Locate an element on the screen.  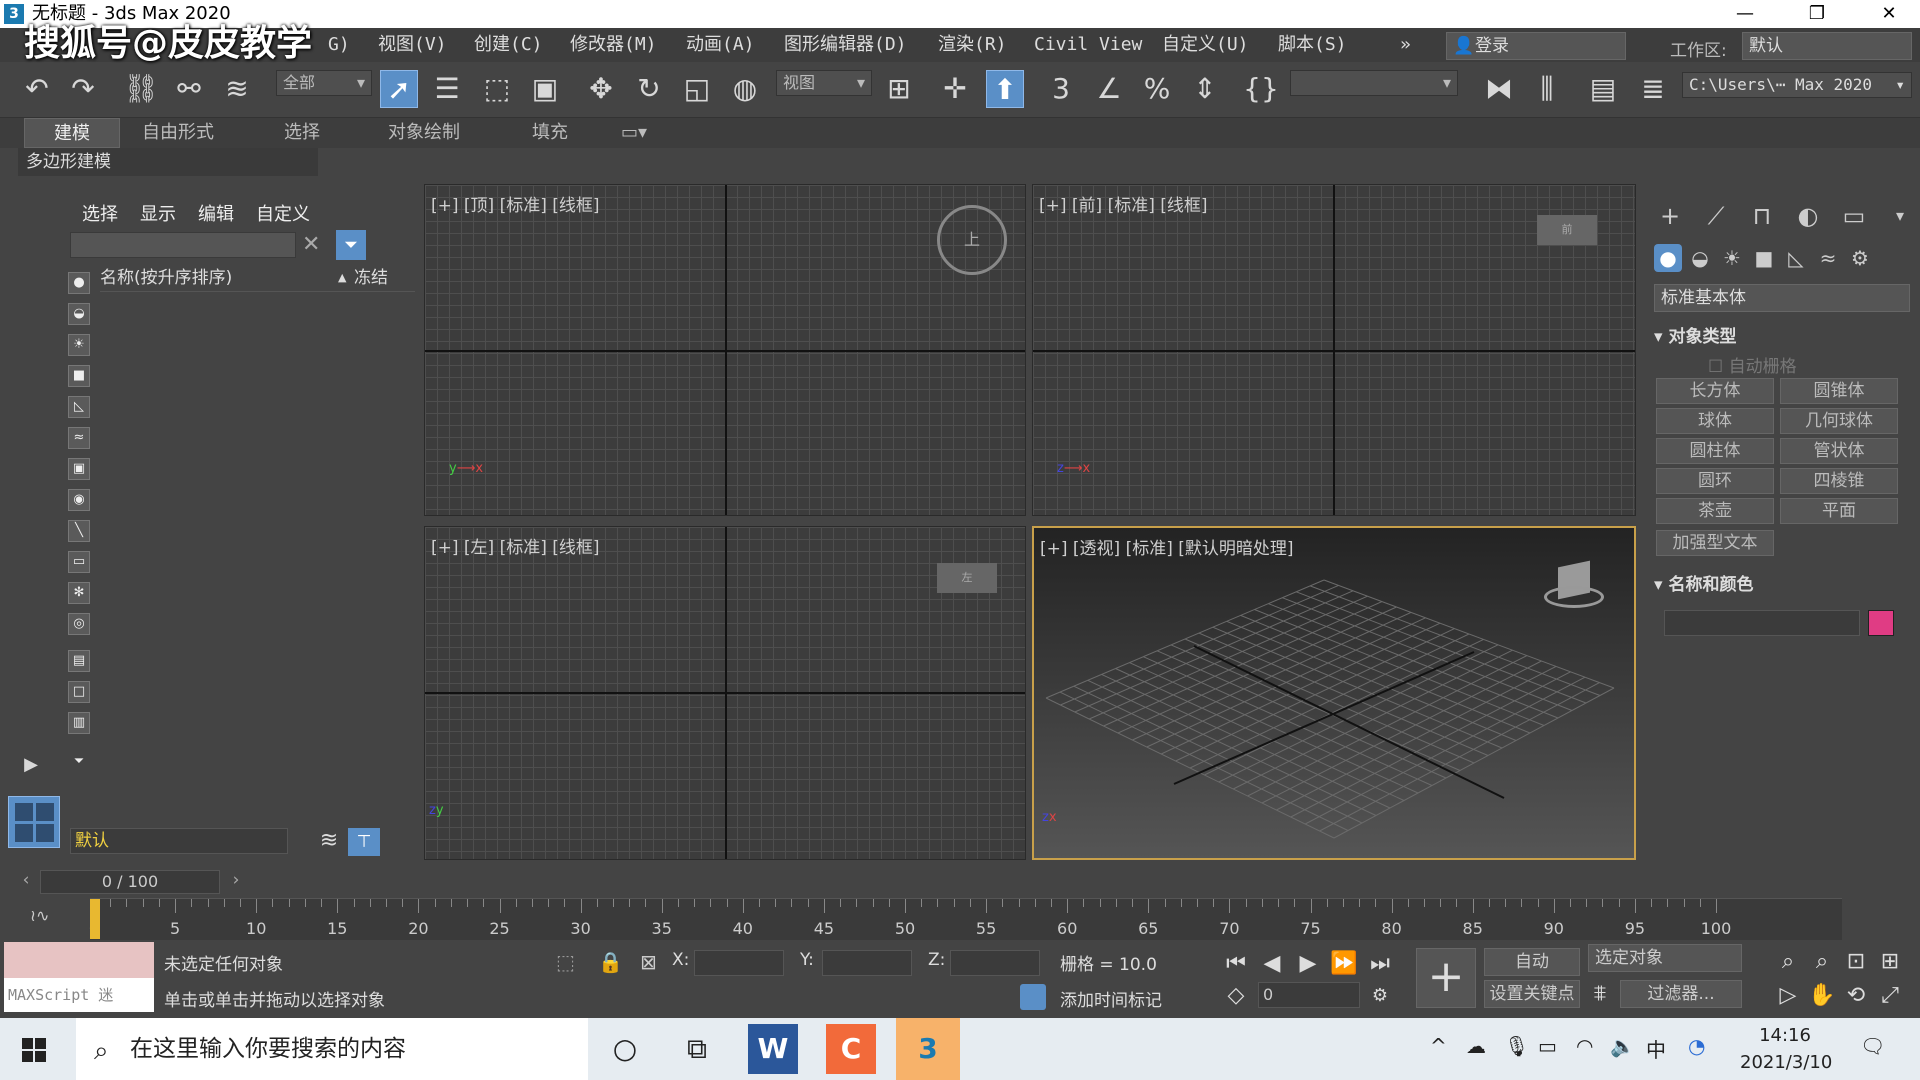
primitive-type-dropdown: 标准基本体 is located at coordinates (1782, 298).